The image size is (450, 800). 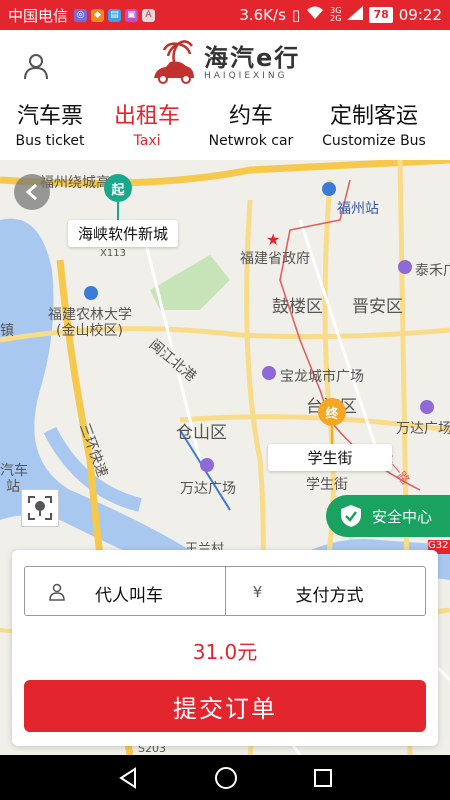 I want to click on user-profile-icon, so click(x=36, y=66).